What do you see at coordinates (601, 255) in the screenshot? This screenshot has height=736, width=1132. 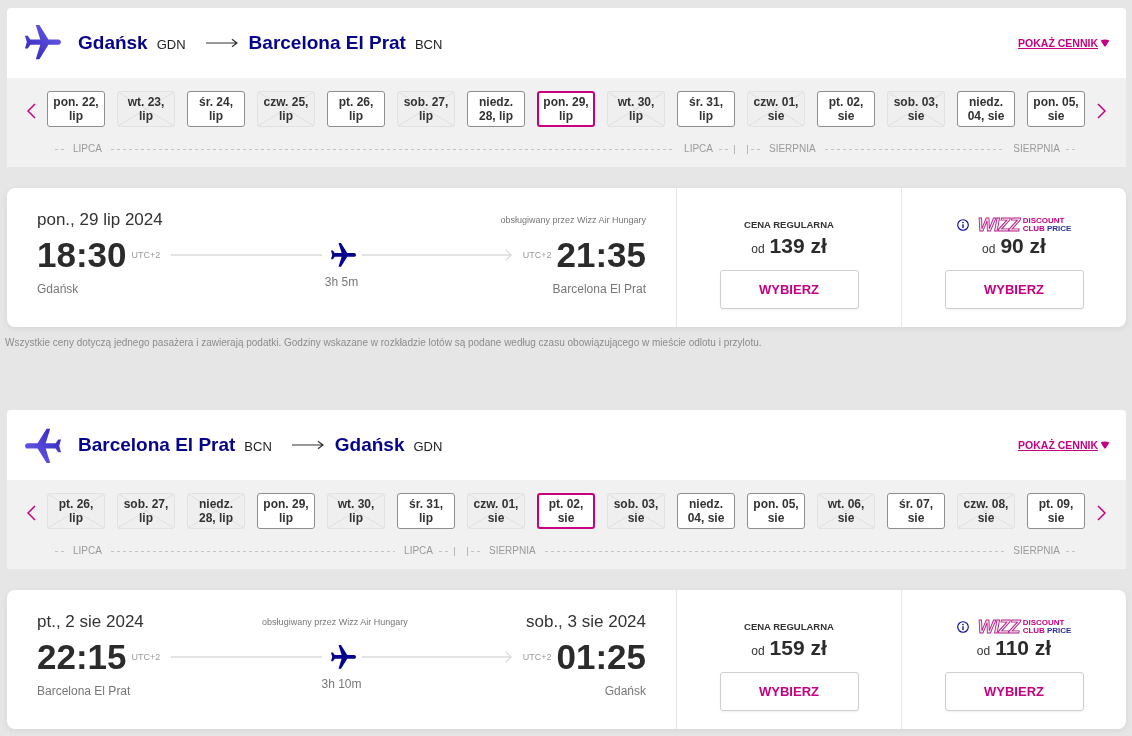 I see `arrival-time: 21:35` at bounding box center [601, 255].